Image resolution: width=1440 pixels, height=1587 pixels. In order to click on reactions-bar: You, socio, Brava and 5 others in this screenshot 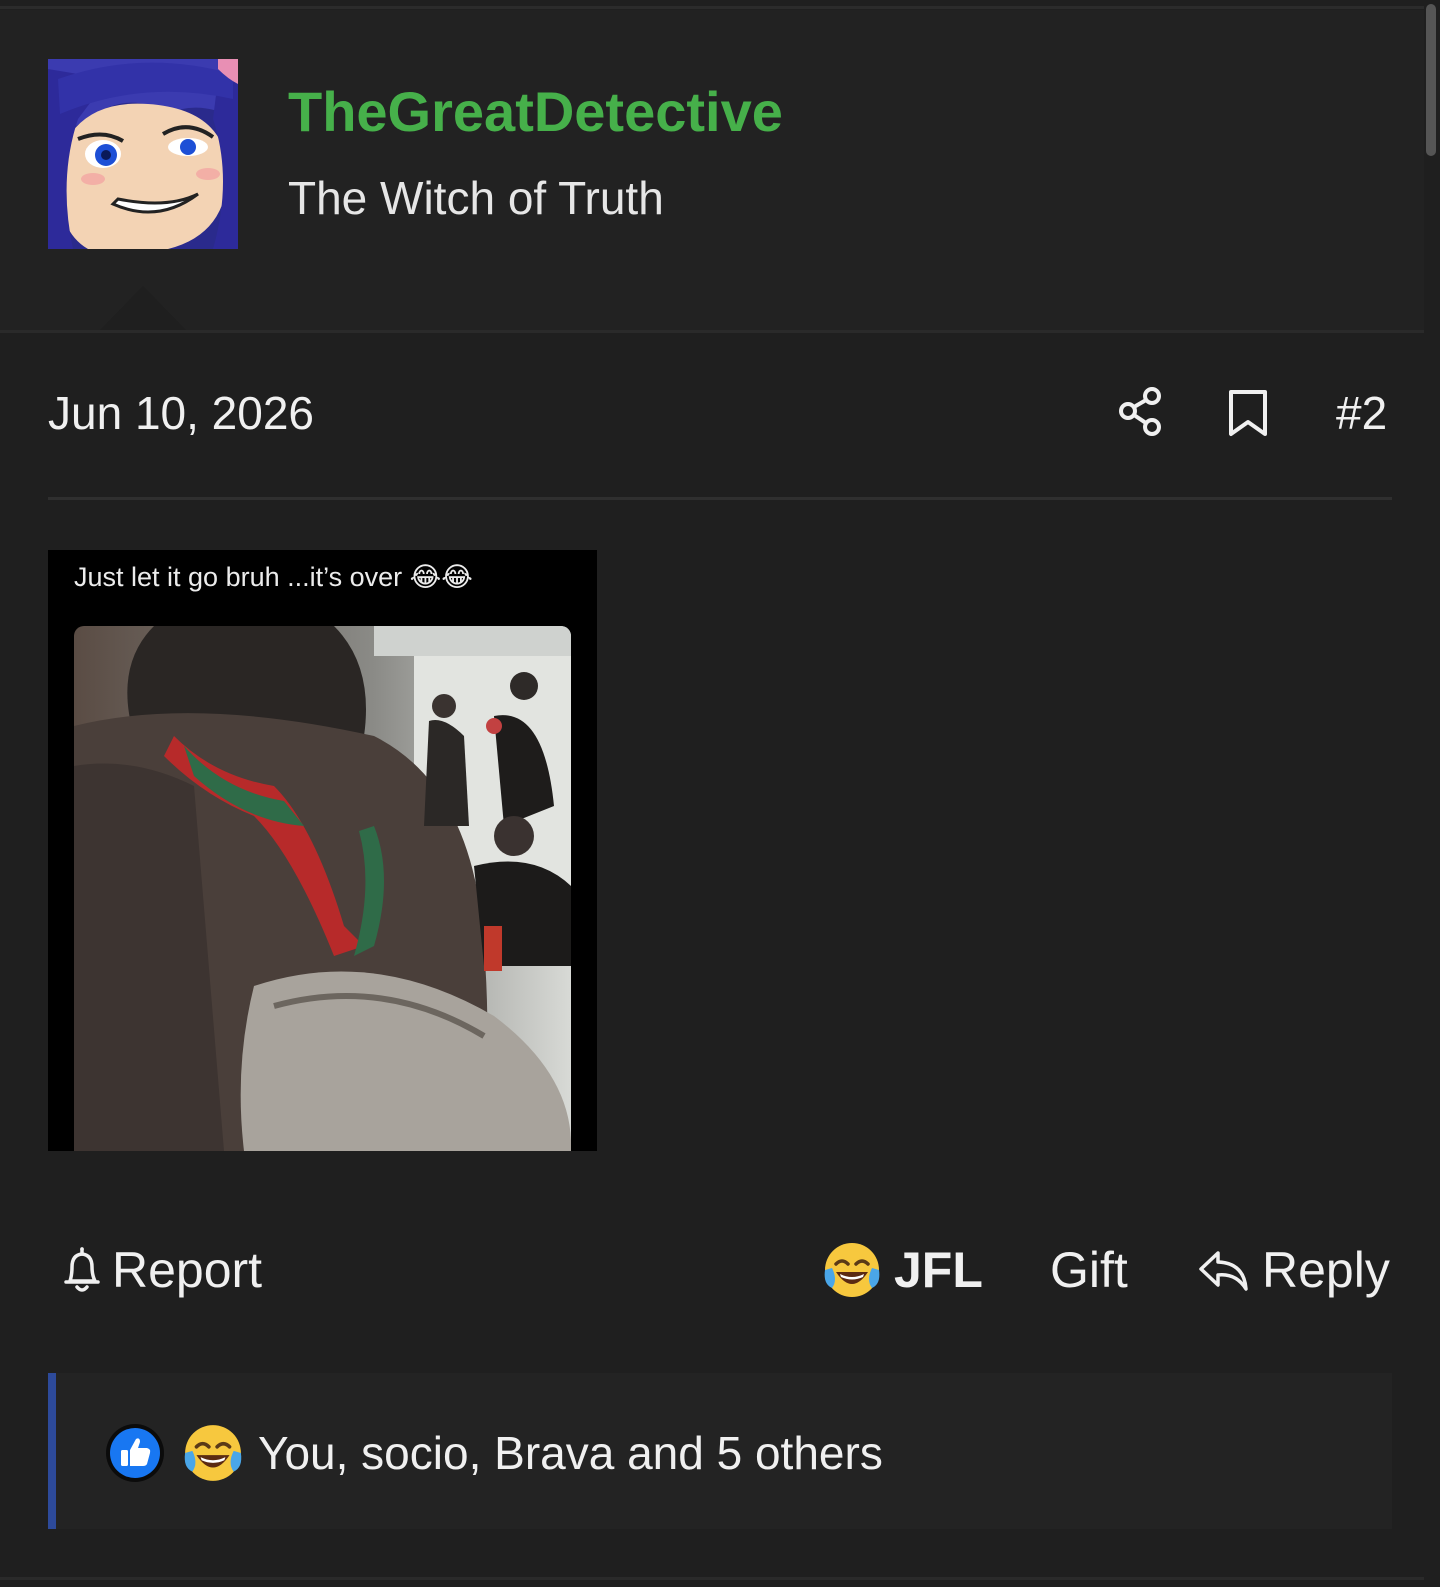, I will do `click(720, 1451)`.